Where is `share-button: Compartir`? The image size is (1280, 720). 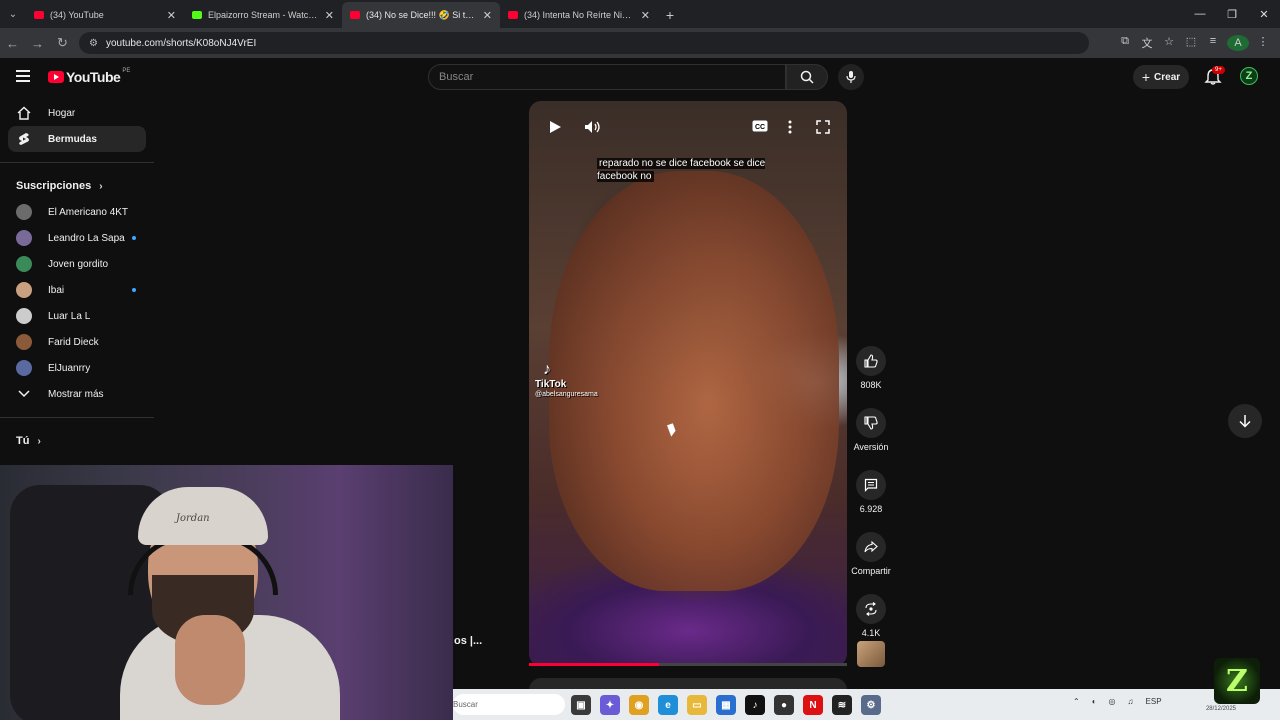
share-button: Compartir is located at coordinates (871, 554).